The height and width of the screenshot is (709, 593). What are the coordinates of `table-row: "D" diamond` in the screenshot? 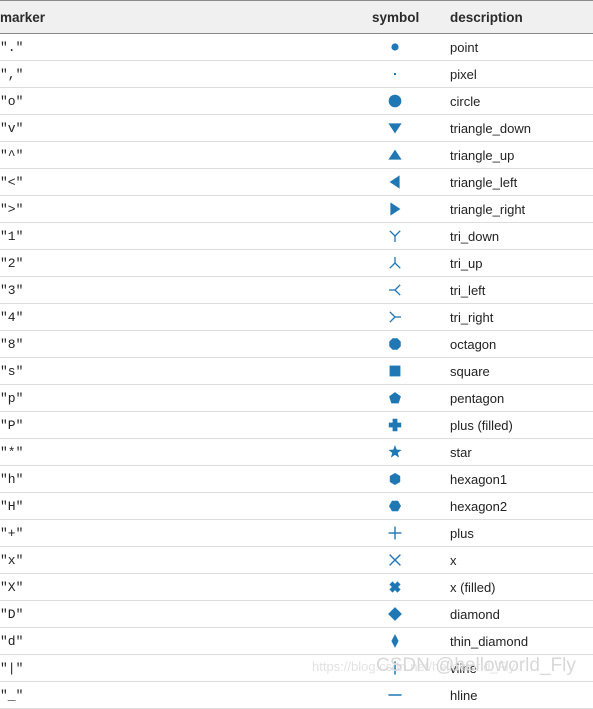 It's located at (296, 614).